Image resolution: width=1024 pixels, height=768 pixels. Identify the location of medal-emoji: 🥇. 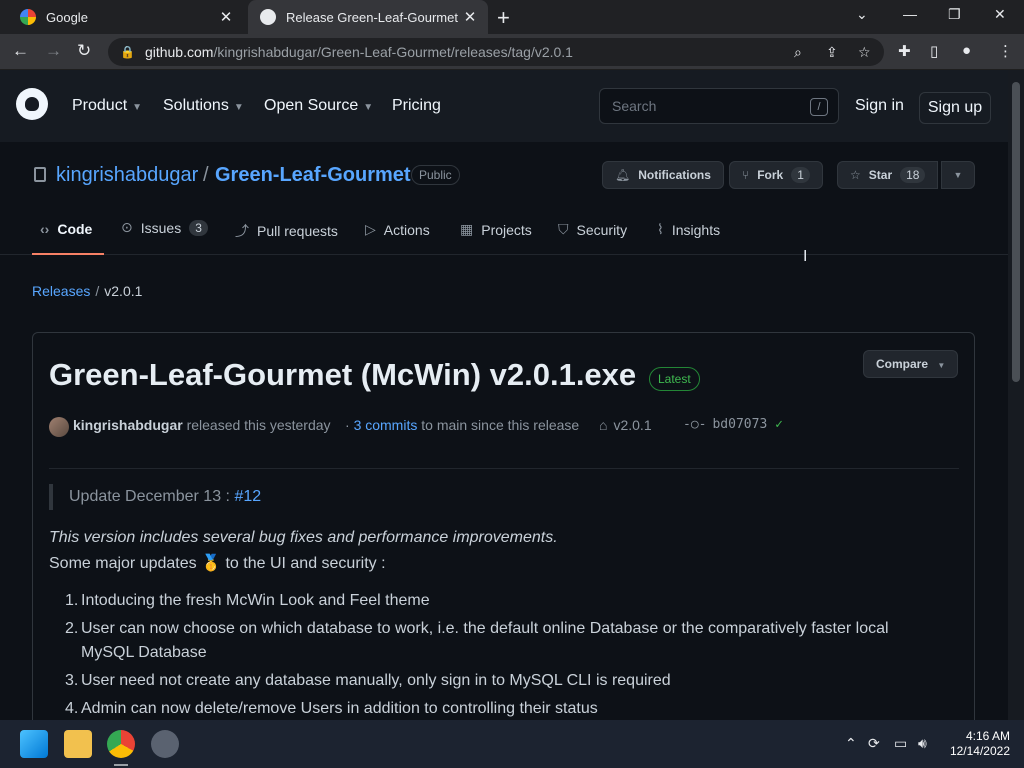
(211, 563).